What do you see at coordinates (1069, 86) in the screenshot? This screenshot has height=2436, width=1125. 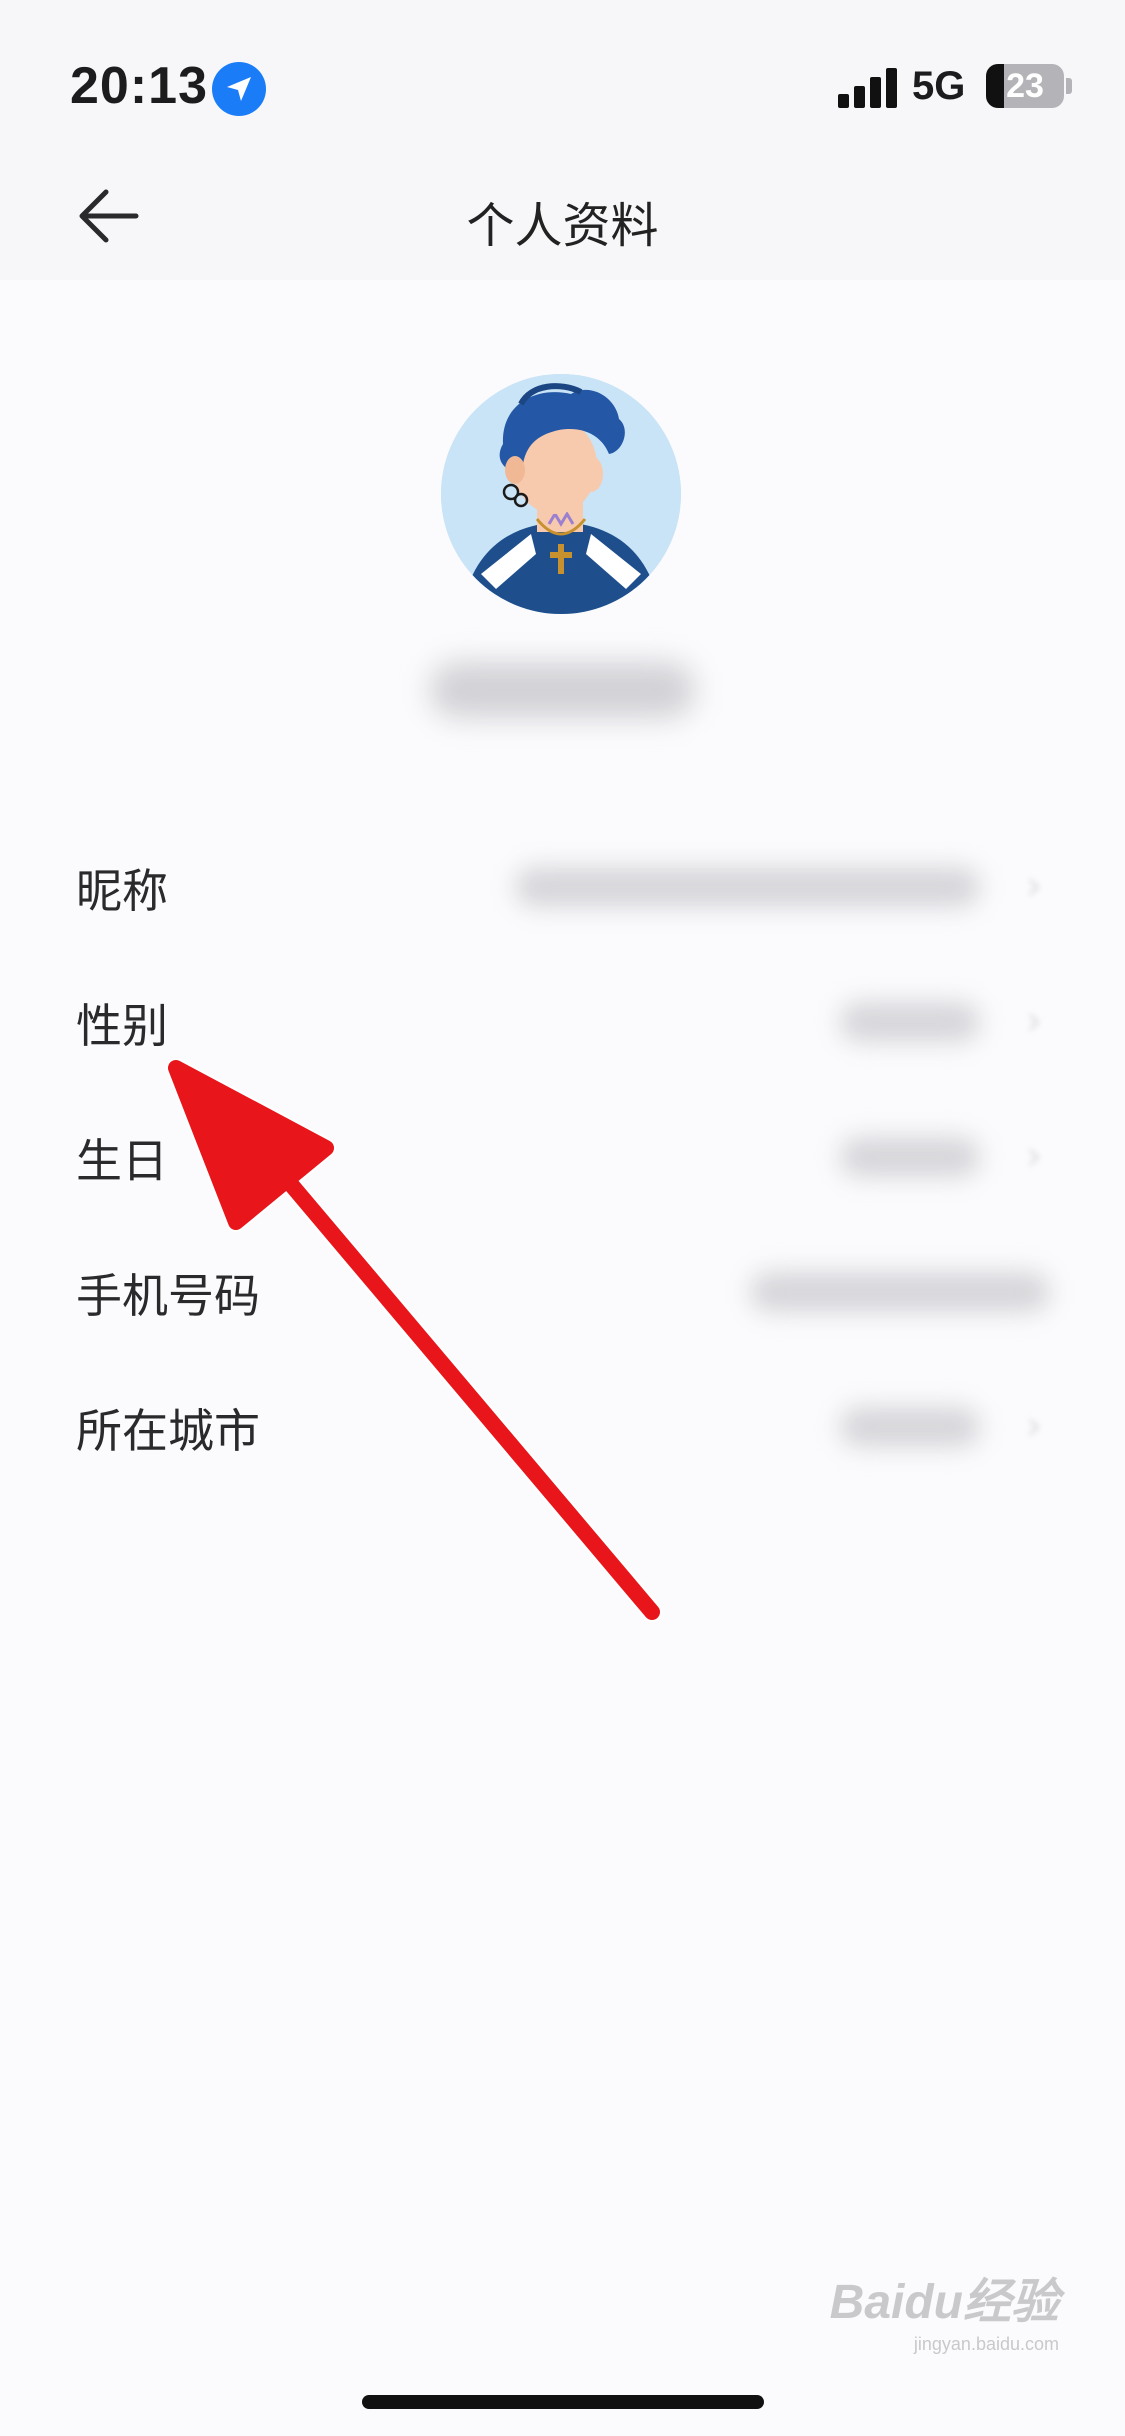 I see `battery-cap` at bounding box center [1069, 86].